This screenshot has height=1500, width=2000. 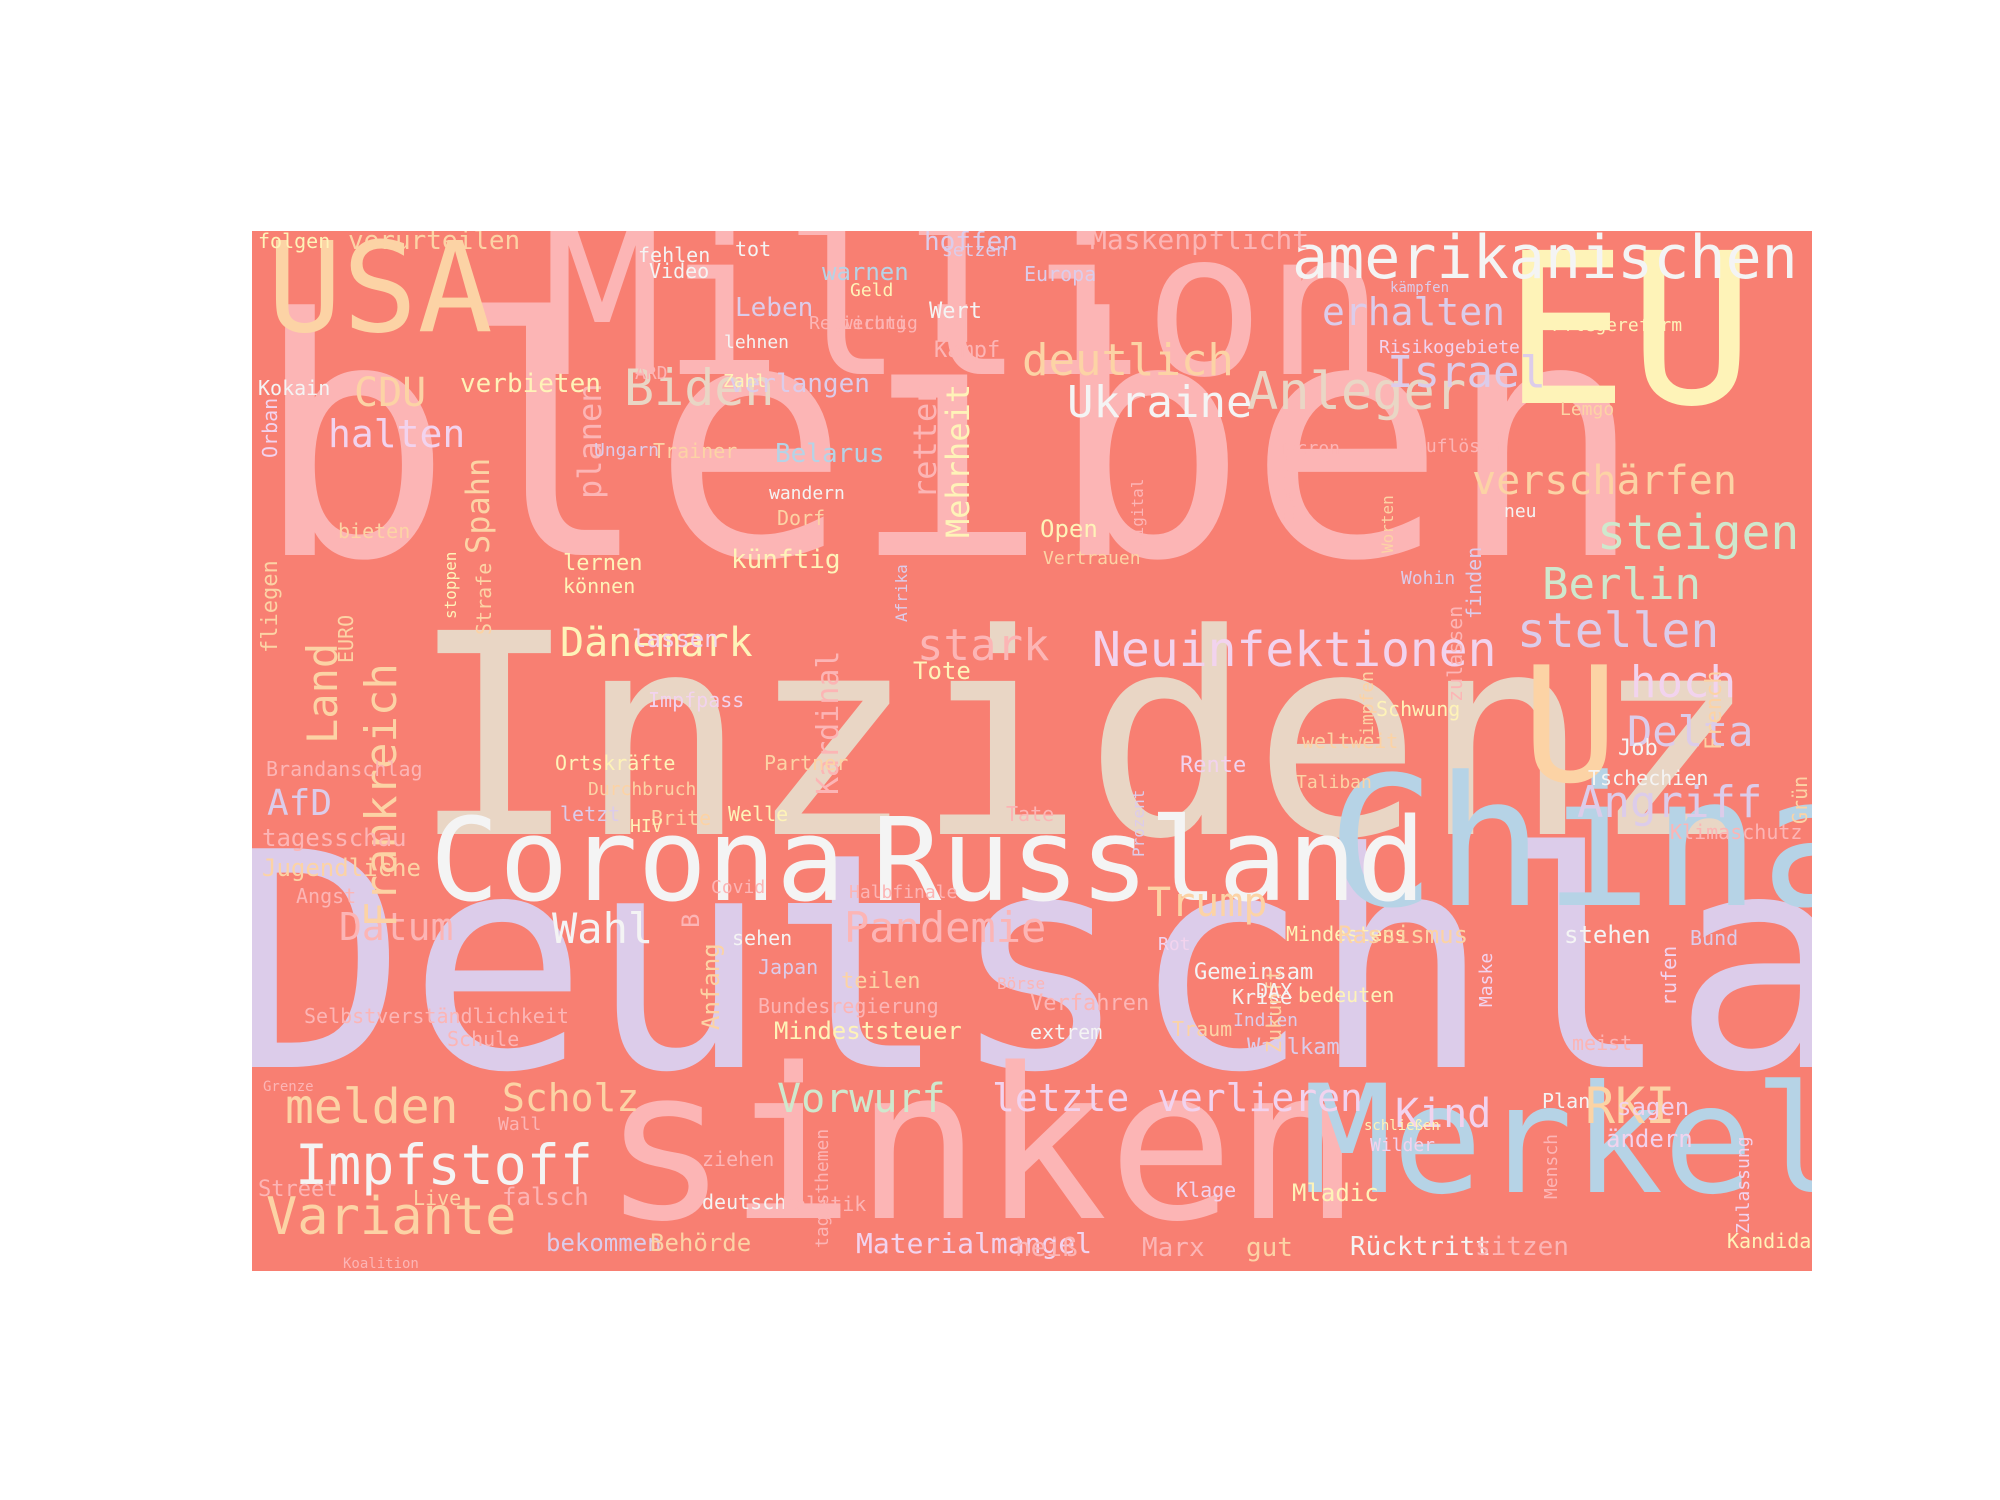 I want to click on cloud-word: Zulassung, so click(x=1743, y=1185).